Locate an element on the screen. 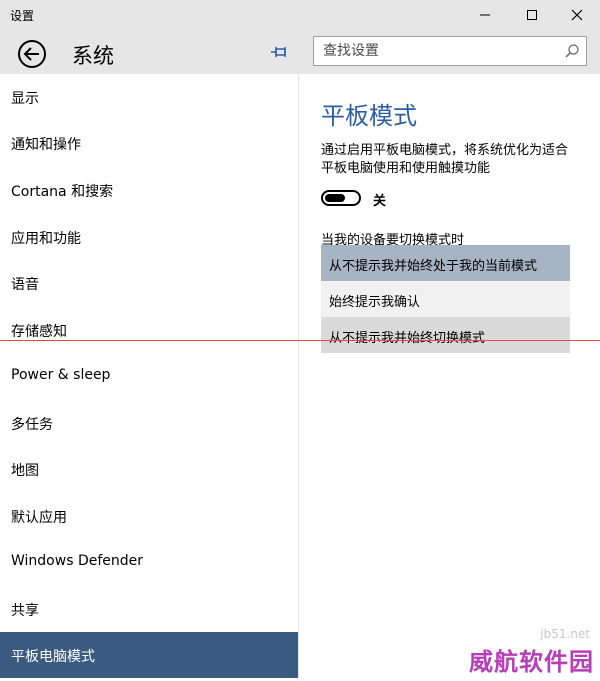 The height and width of the screenshot is (681, 600). sidebar-item-label: 应用和功能 is located at coordinates (46, 239).